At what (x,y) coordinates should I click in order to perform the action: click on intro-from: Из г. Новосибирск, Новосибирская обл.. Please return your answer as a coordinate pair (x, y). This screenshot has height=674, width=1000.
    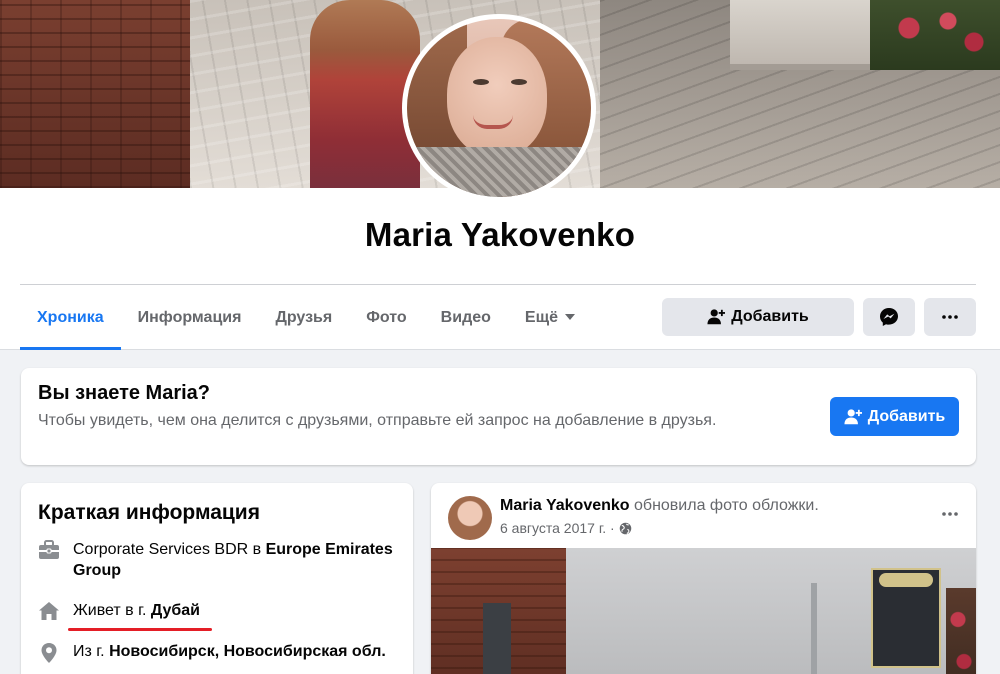
    Looking at the image, I should click on (218, 652).